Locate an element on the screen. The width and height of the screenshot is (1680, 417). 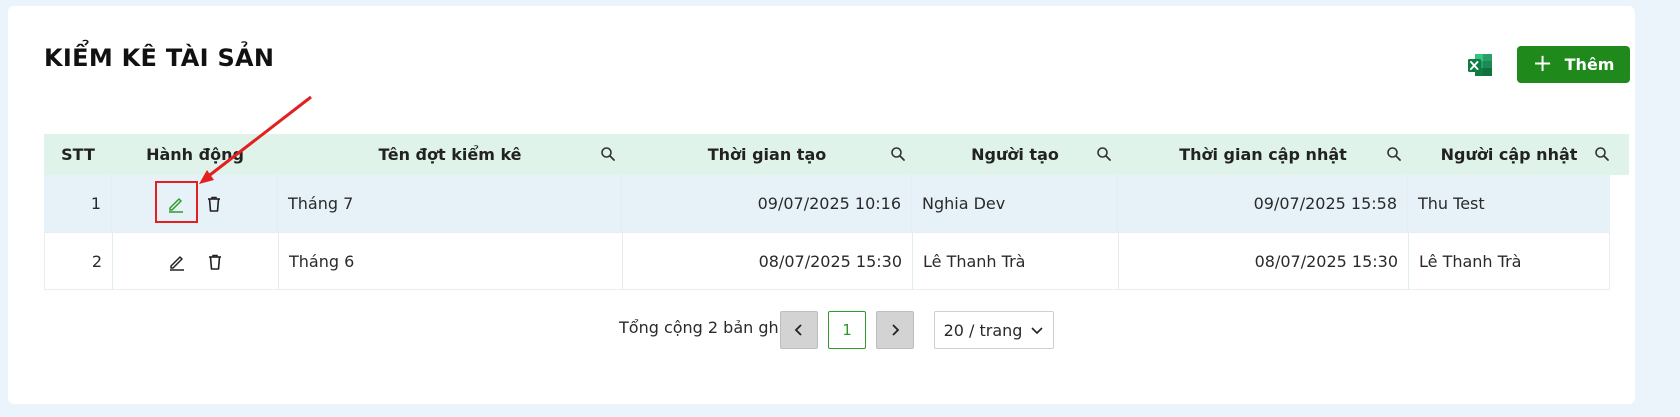
edit-icon is located at coordinates (177, 262).